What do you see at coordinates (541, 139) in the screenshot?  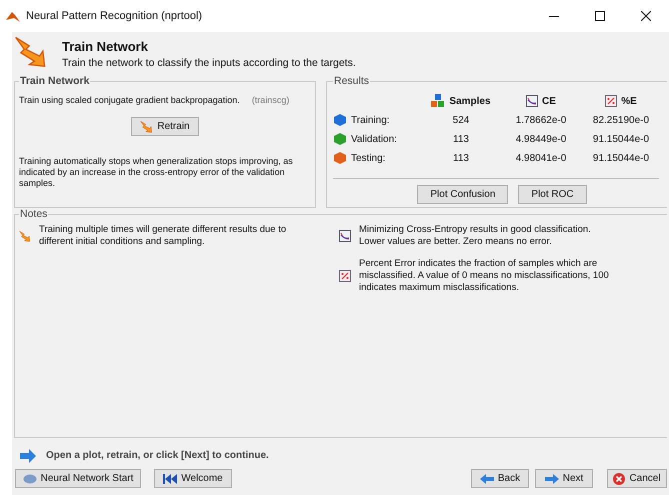 I see `table-cell-text: 4.98449e-0` at bounding box center [541, 139].